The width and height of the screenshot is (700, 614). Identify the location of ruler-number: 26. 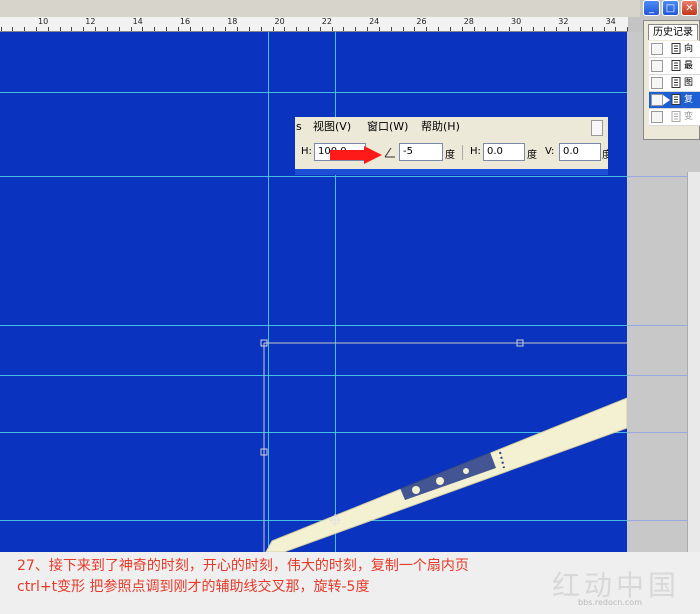
(421, 21).